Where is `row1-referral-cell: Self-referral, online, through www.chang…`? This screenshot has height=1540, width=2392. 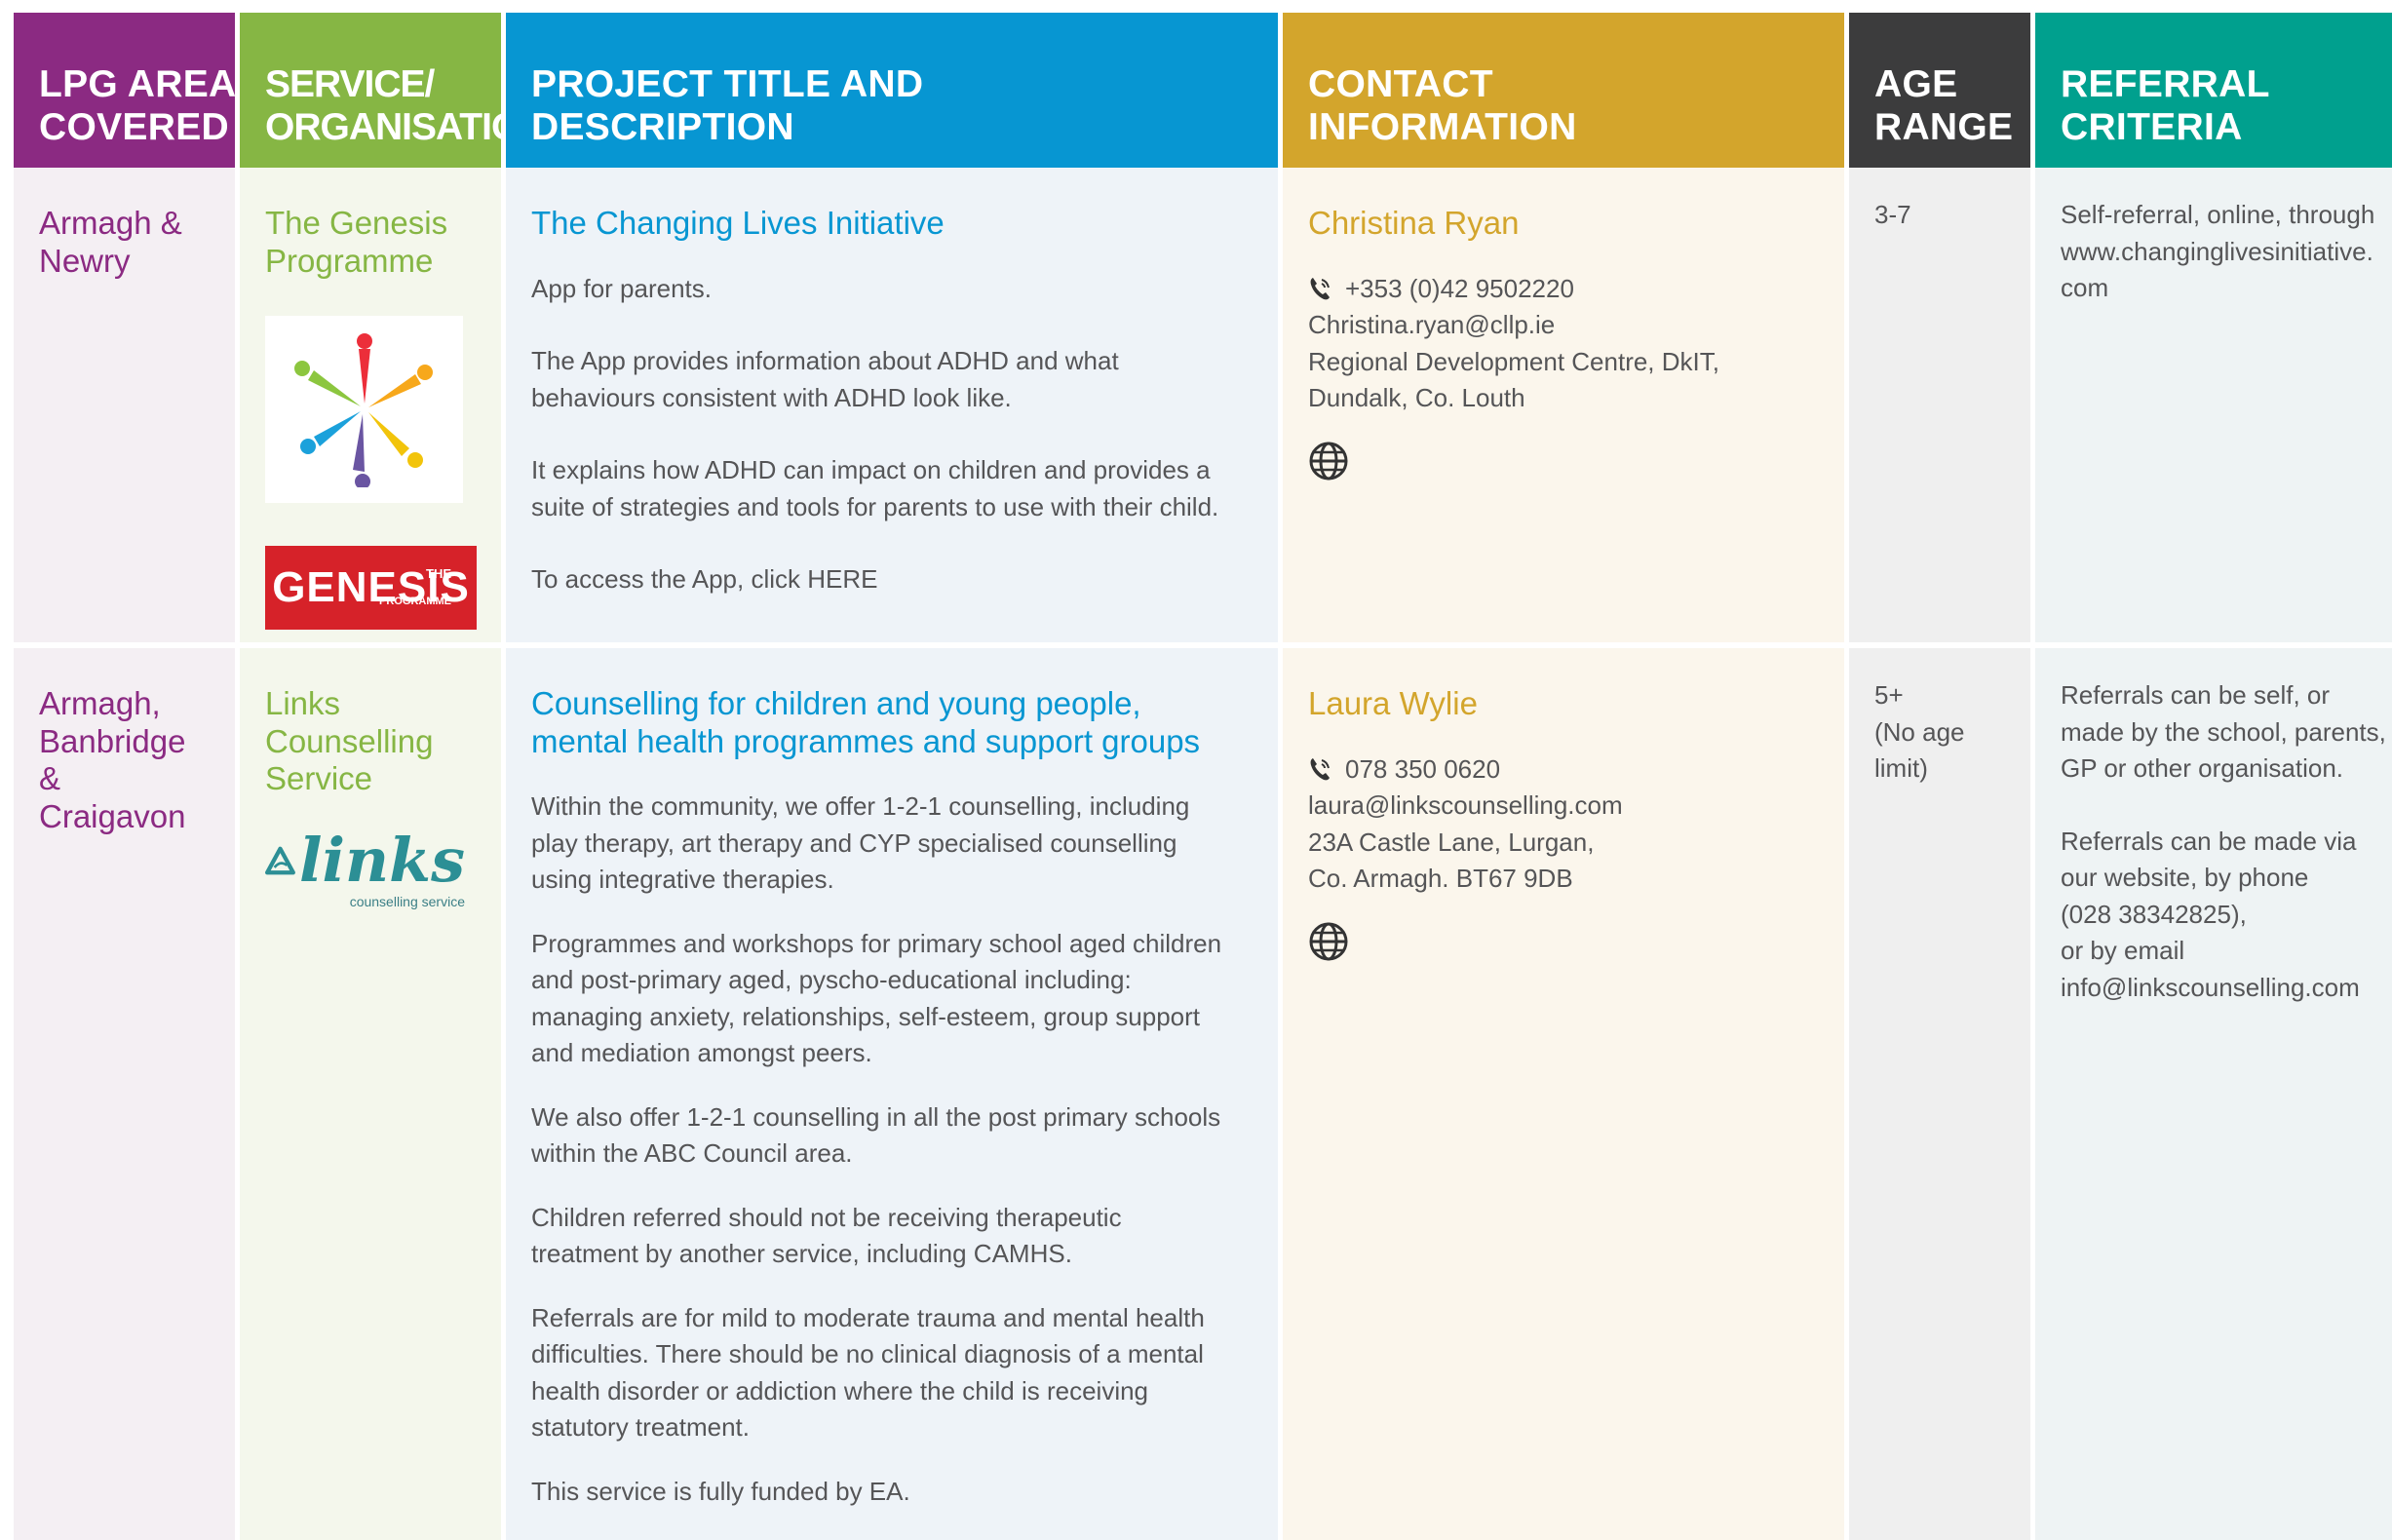
row1-referral-cell: Self-referral, online, through www.chang… is located at coordinates (2213, 408).